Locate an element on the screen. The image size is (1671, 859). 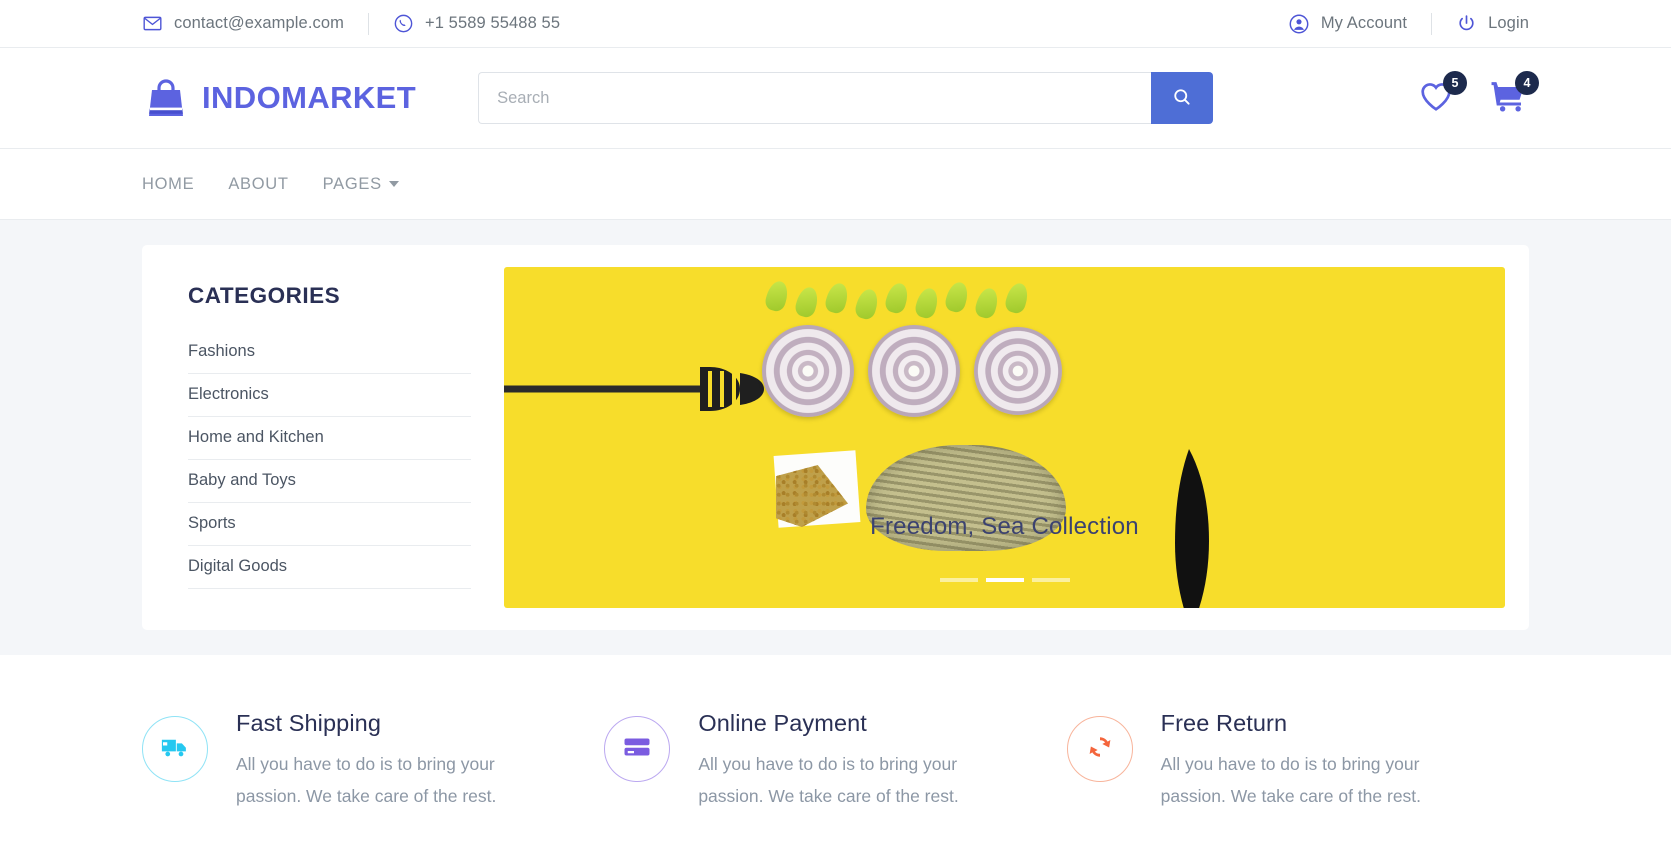
search-button is located at coordinates (1182, 98).